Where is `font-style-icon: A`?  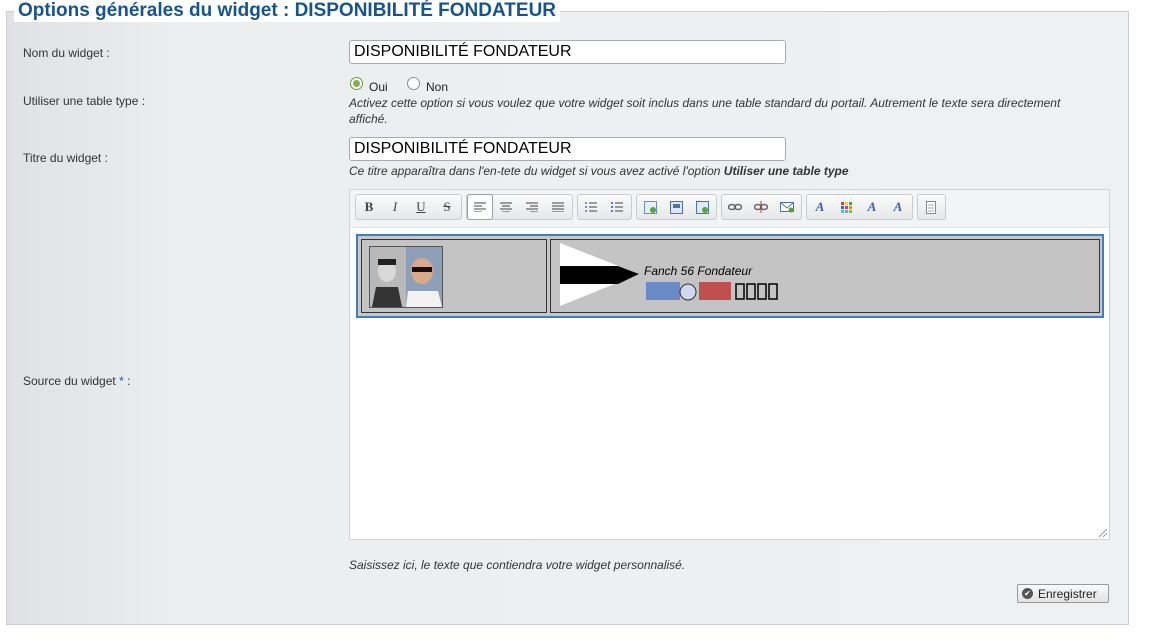
font-style-icon: A is located at coordinates (872, 207).